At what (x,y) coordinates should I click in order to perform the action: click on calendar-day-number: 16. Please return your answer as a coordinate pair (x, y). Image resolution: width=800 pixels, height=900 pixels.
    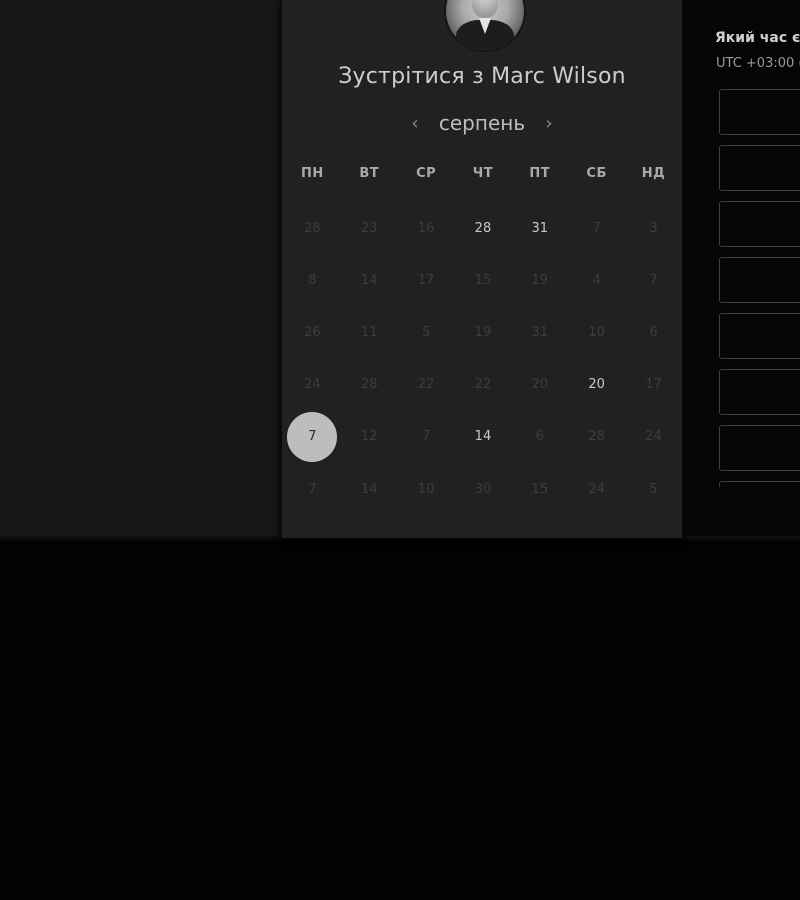
    Looking at the image, I should click on (426, 228).